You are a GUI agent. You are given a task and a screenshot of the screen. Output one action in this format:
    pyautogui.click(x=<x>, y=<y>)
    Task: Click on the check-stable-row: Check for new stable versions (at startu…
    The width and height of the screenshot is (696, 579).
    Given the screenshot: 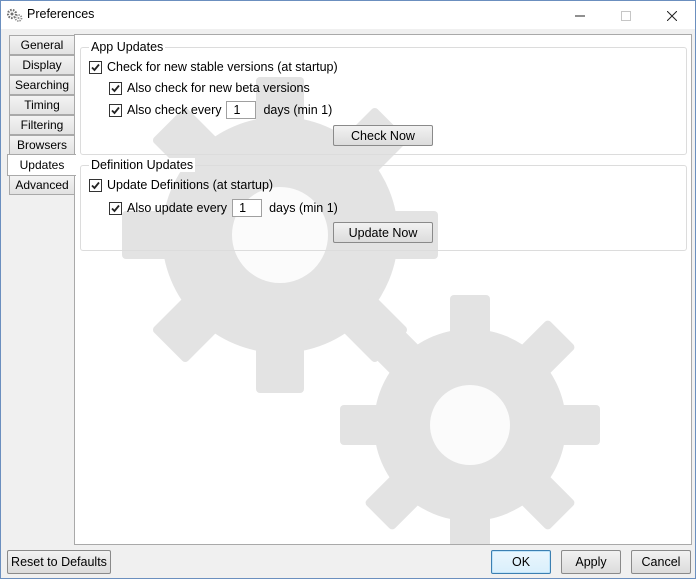 What is the action you would take?
    pyautogui.click(x=213, y=67)
    